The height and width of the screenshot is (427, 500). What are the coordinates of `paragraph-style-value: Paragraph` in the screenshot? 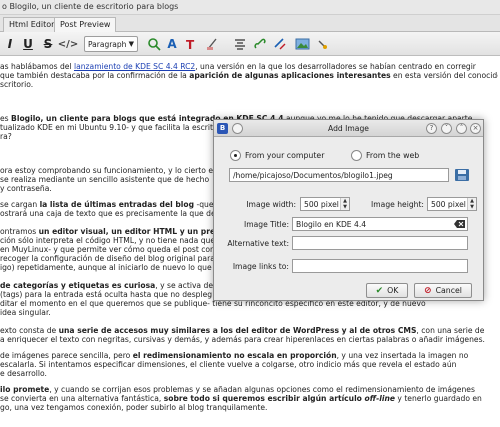 It's located at (107, 44).